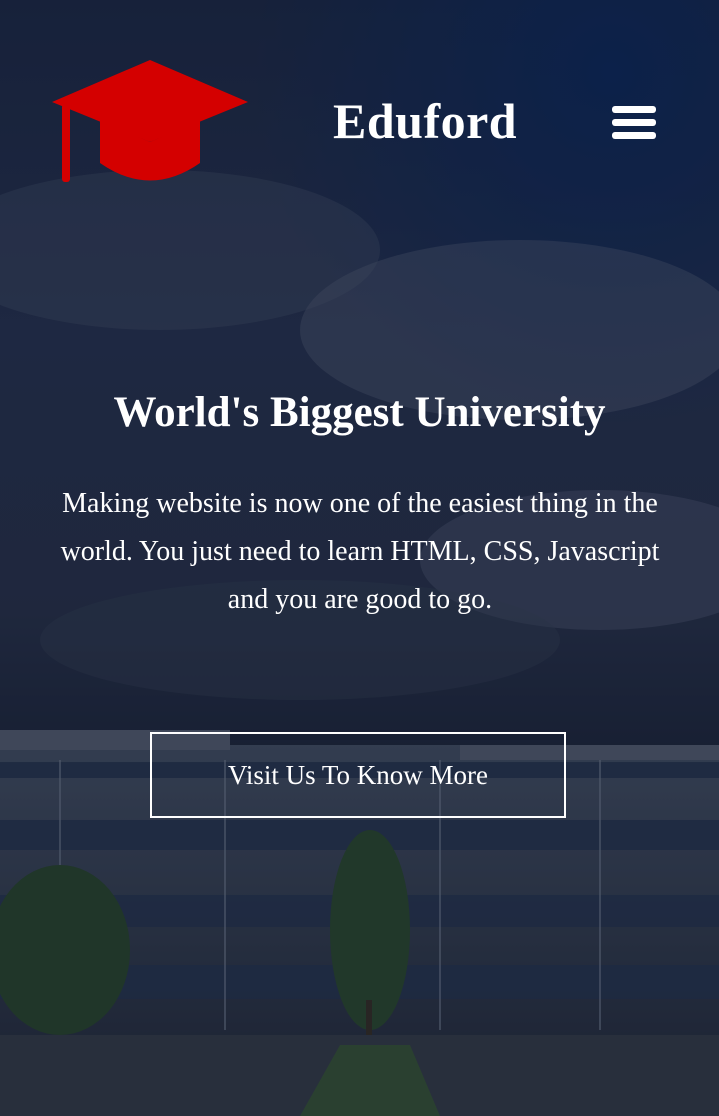  Describe the element at coordinates (359, 412) in the screenshot. I see `hero-title: World's Biggest University` at that location.